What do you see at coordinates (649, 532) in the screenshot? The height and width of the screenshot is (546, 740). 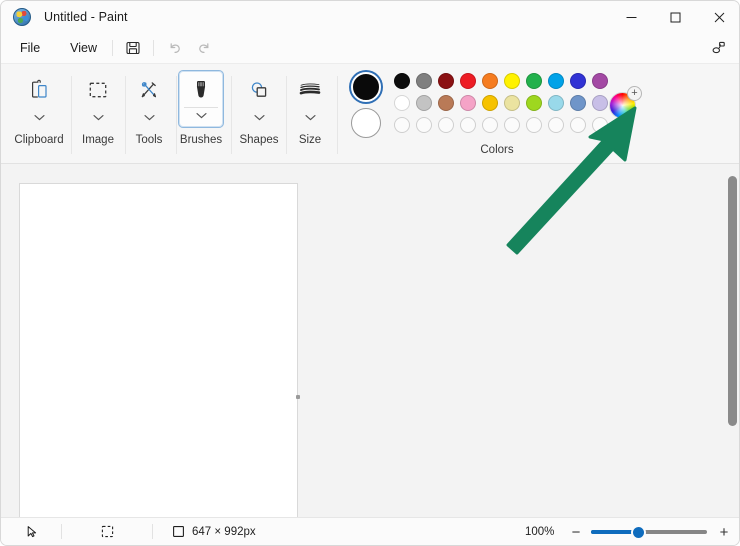 I see `zoom-slider-track` at bounding box center [649, 532].